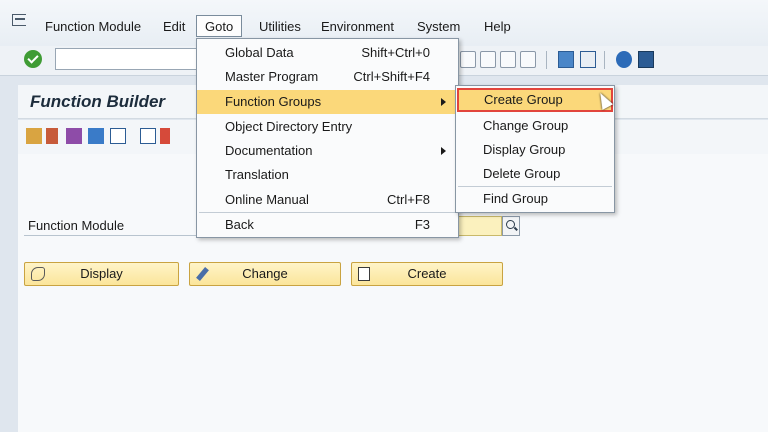 This screenshot has width=768, height=432. What do you see at coordinates (280, 27) in the screenshot?
I see `menu-utilities: Utilities` at bounding box center [280, 27].